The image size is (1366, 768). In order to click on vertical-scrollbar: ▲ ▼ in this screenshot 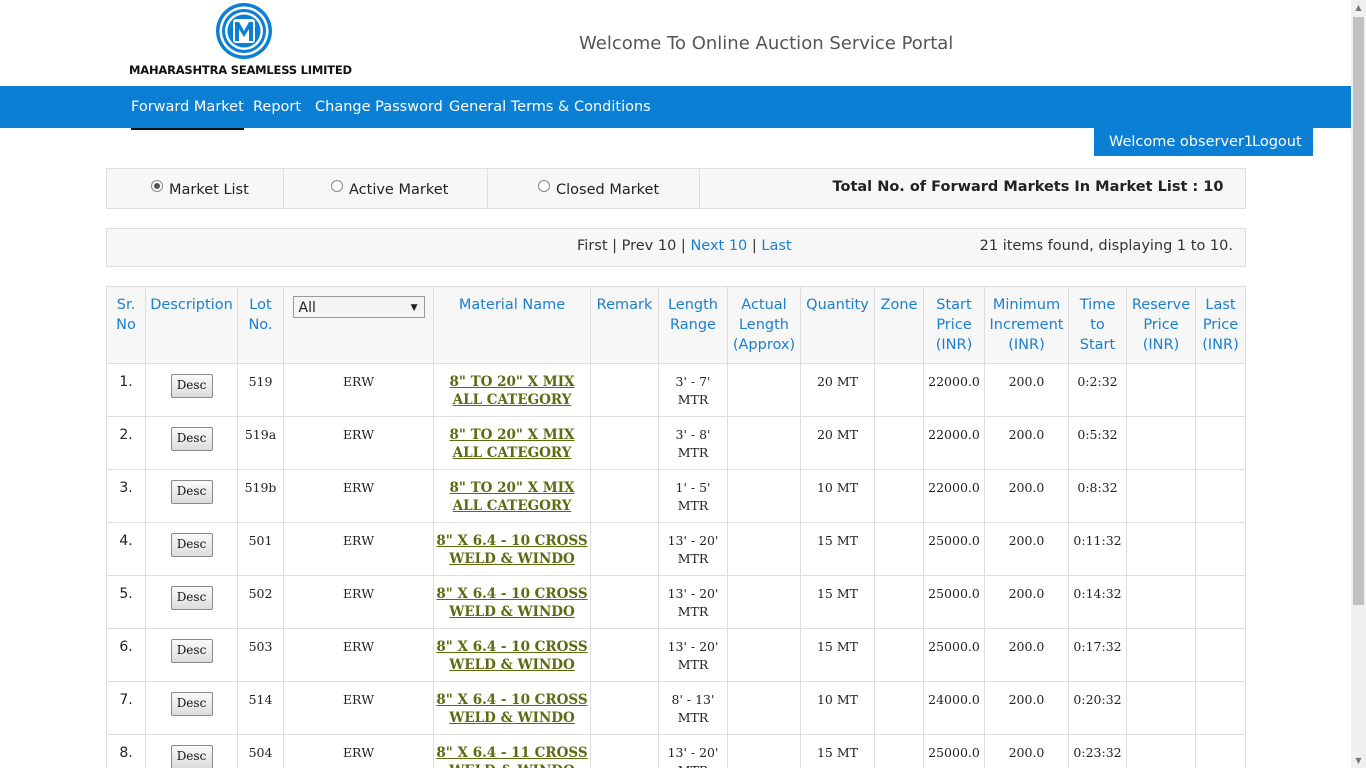, I will do `click(1358, 384)`.